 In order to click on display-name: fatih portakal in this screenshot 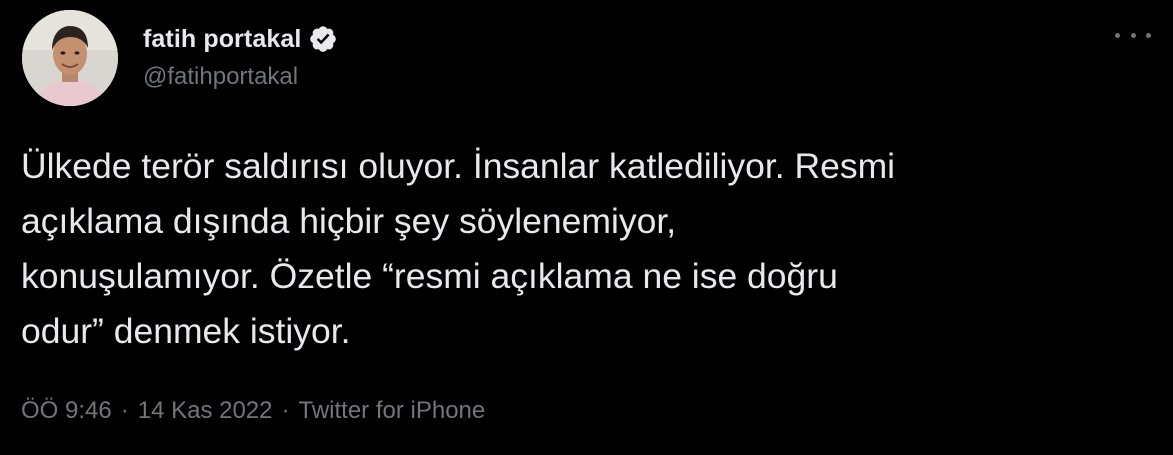, I will do `click(222, 39)`.